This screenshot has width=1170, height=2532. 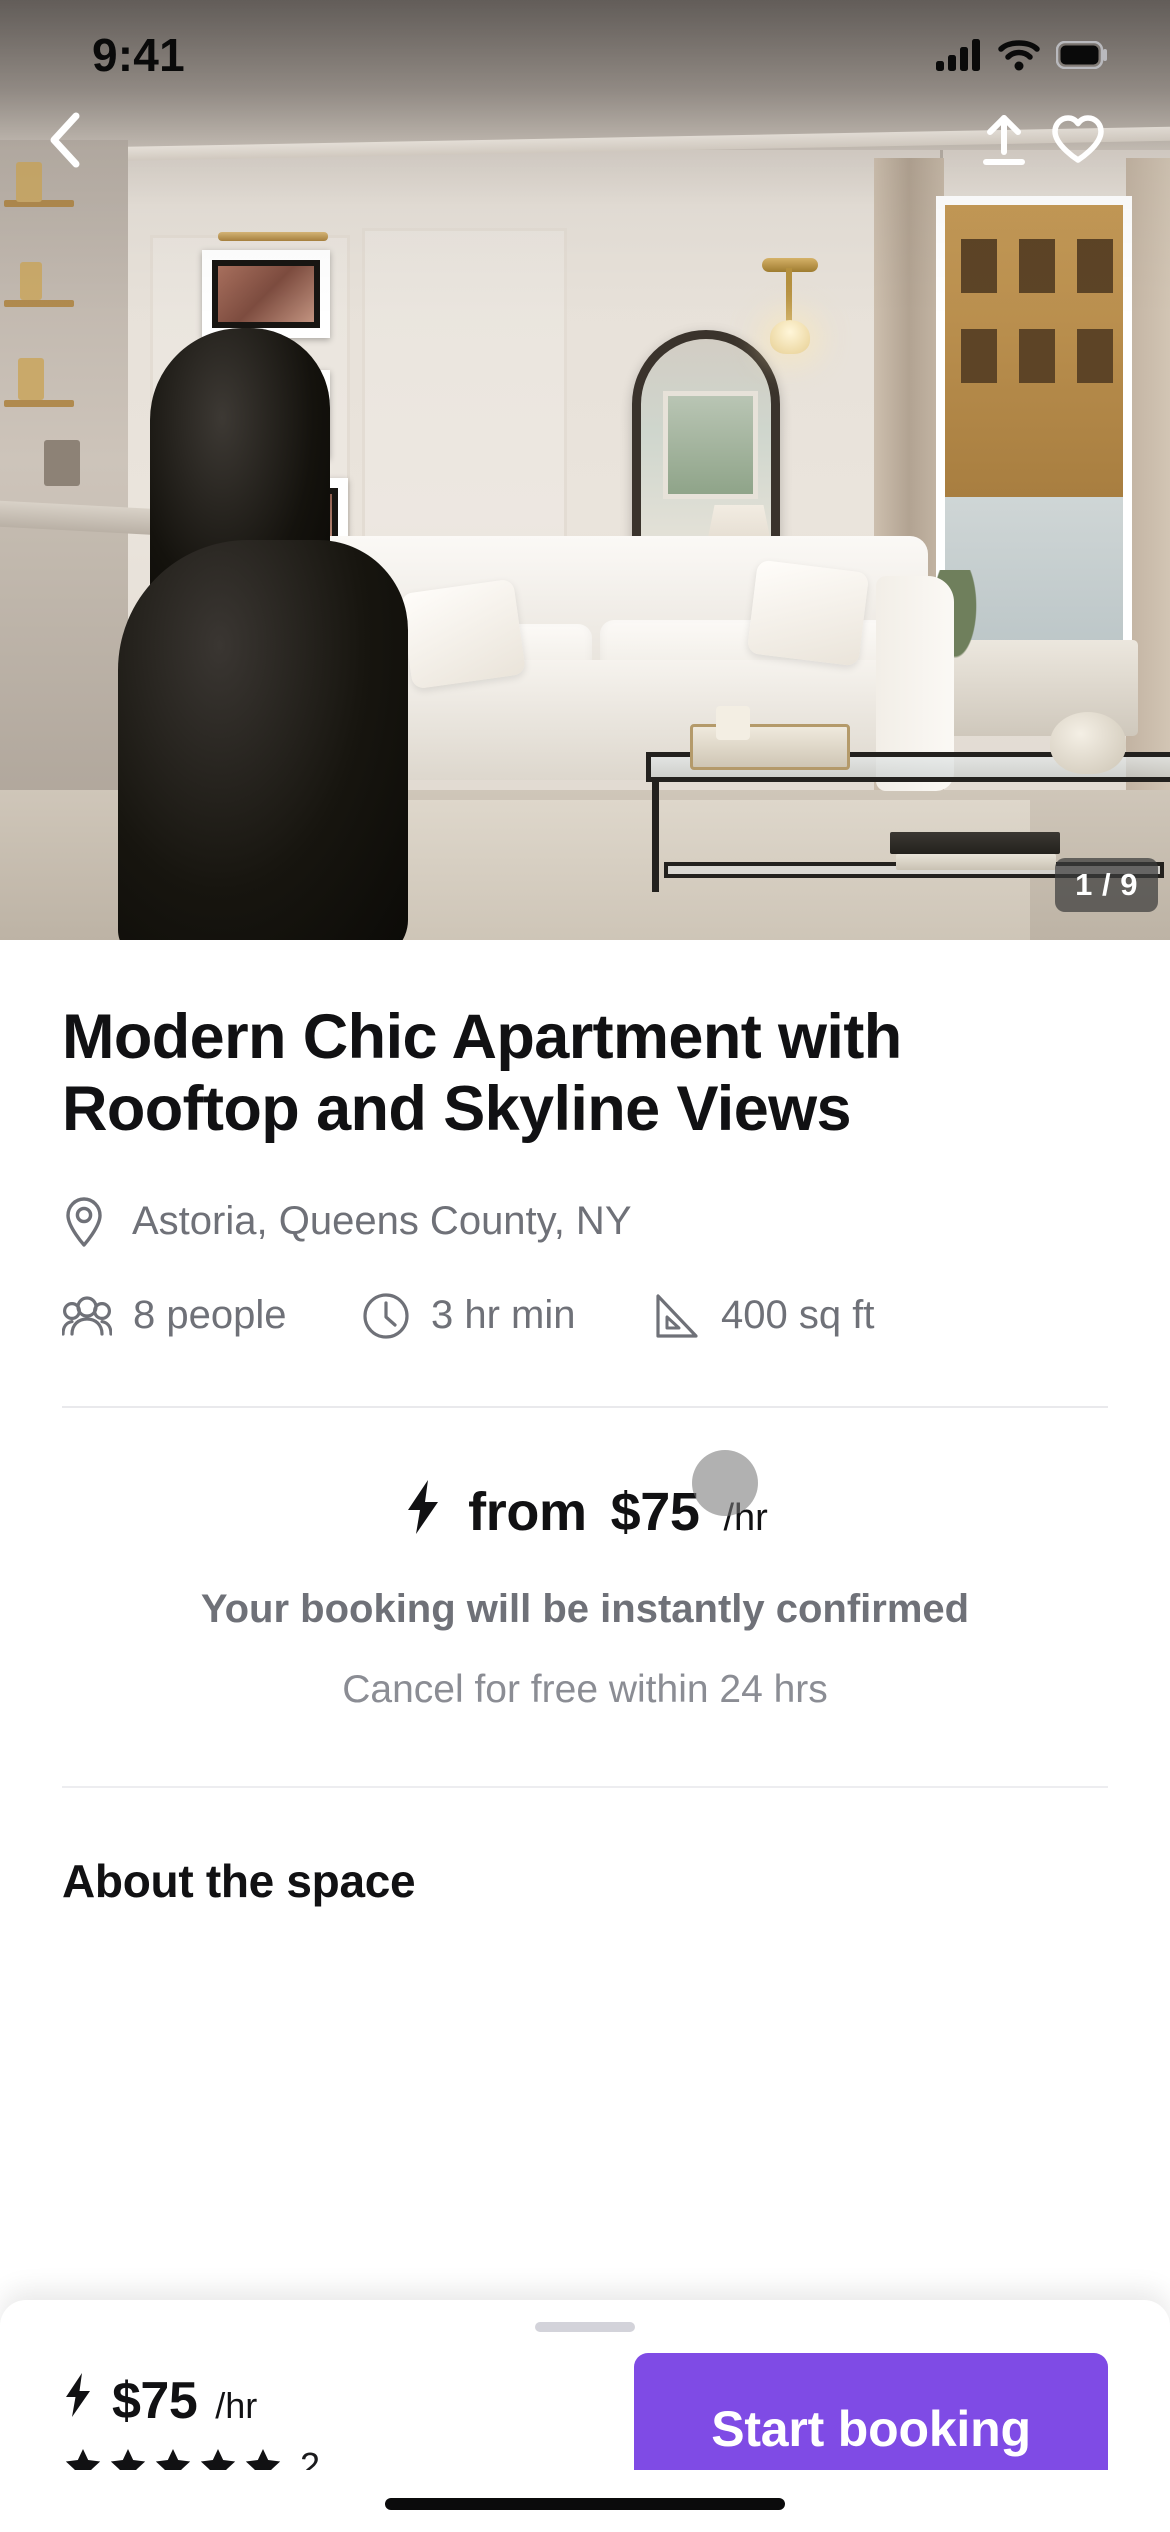 What do you see at coordinates (239, 1880) in the screenshot?
I see `about-section-heading: About the space` at bounding box center [239, 1880].